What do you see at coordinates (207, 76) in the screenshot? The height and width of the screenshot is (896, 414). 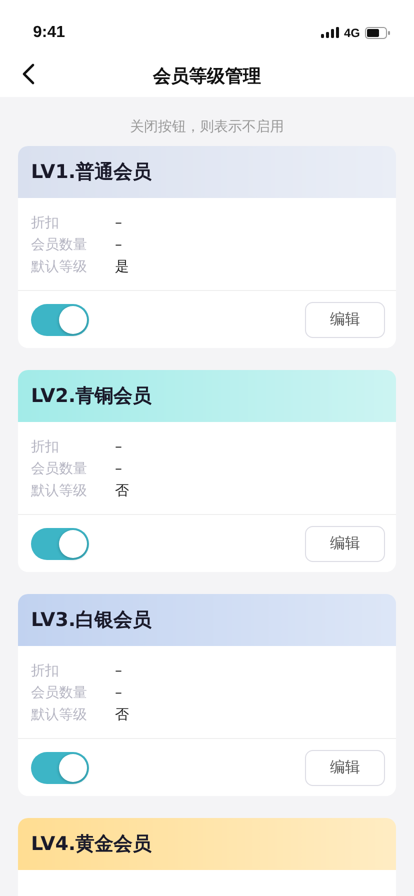 I see `page-title: 会员等级管理` at bounding box center [207, 76].